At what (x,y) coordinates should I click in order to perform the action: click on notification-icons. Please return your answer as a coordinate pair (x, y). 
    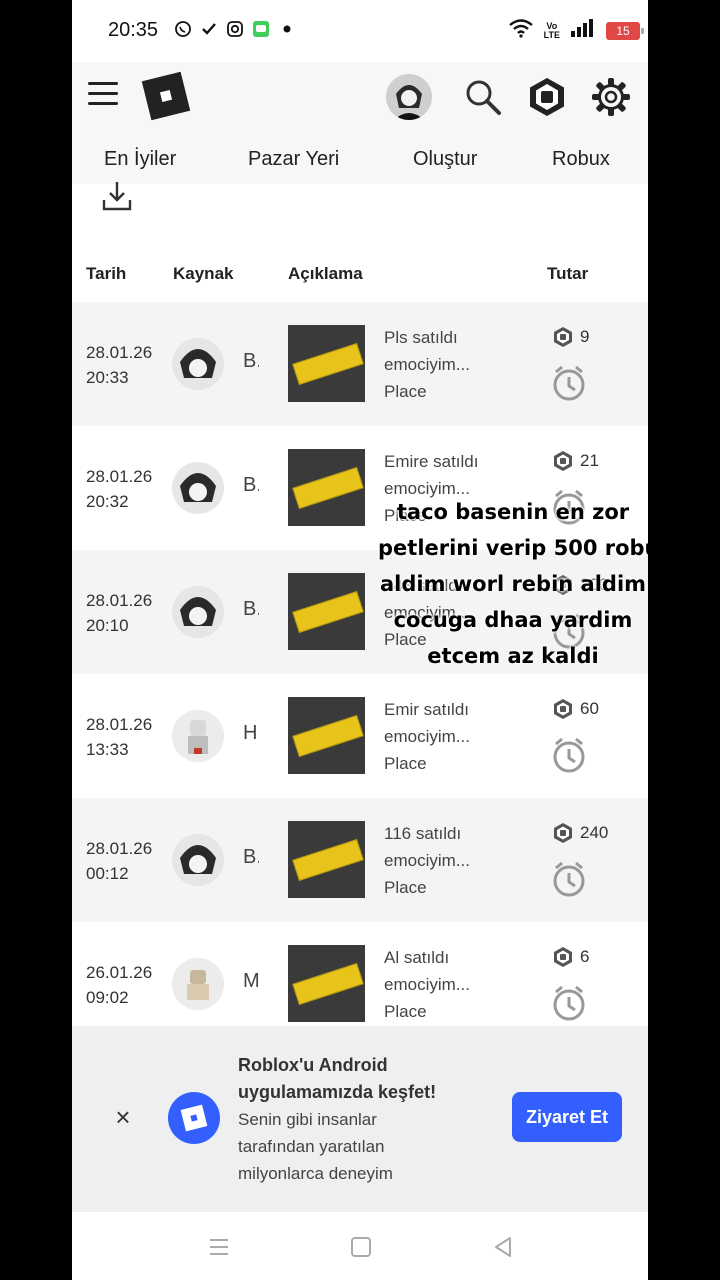
    Looking at the image, I should click on (235, 29).